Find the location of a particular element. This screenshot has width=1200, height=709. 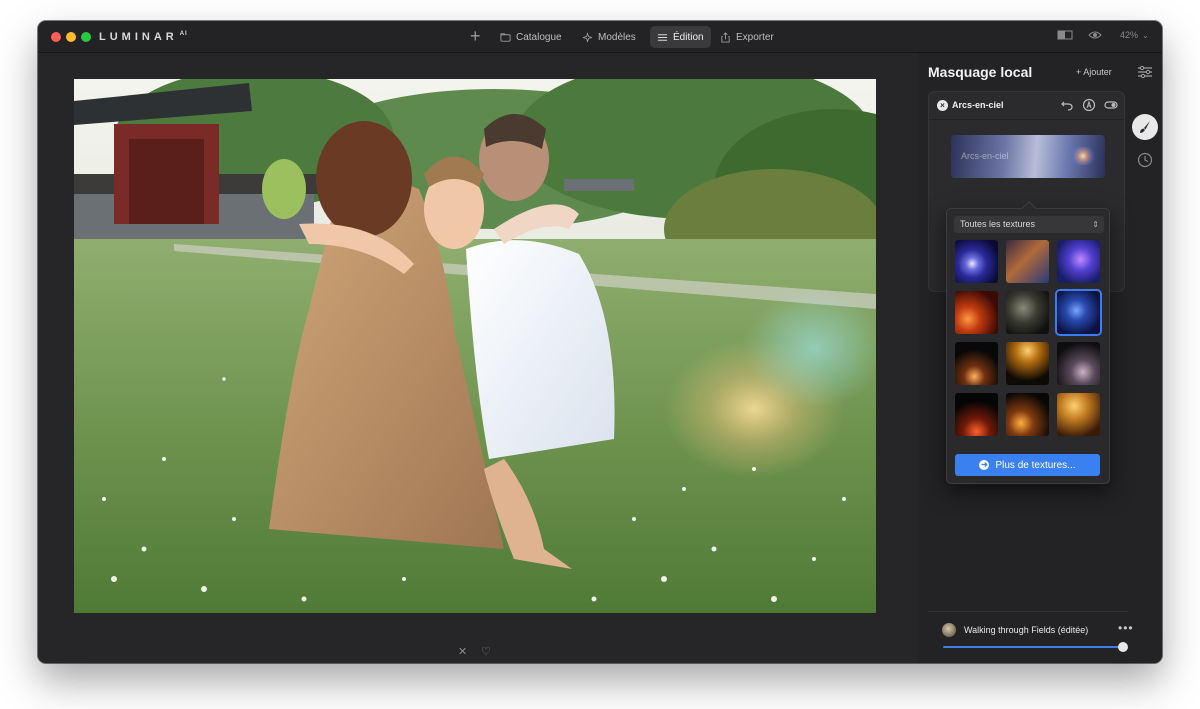

layer-name: Arcs-en-ciel is located at coordinates (978, 105).